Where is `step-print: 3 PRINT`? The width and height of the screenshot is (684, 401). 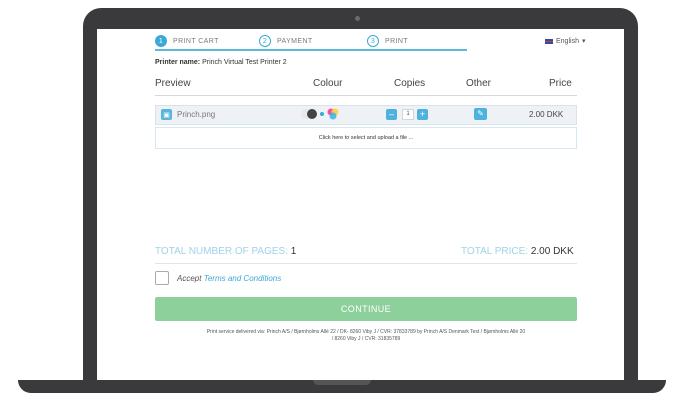 step-print: 3 PRINT is located at coordinates (387, 41).